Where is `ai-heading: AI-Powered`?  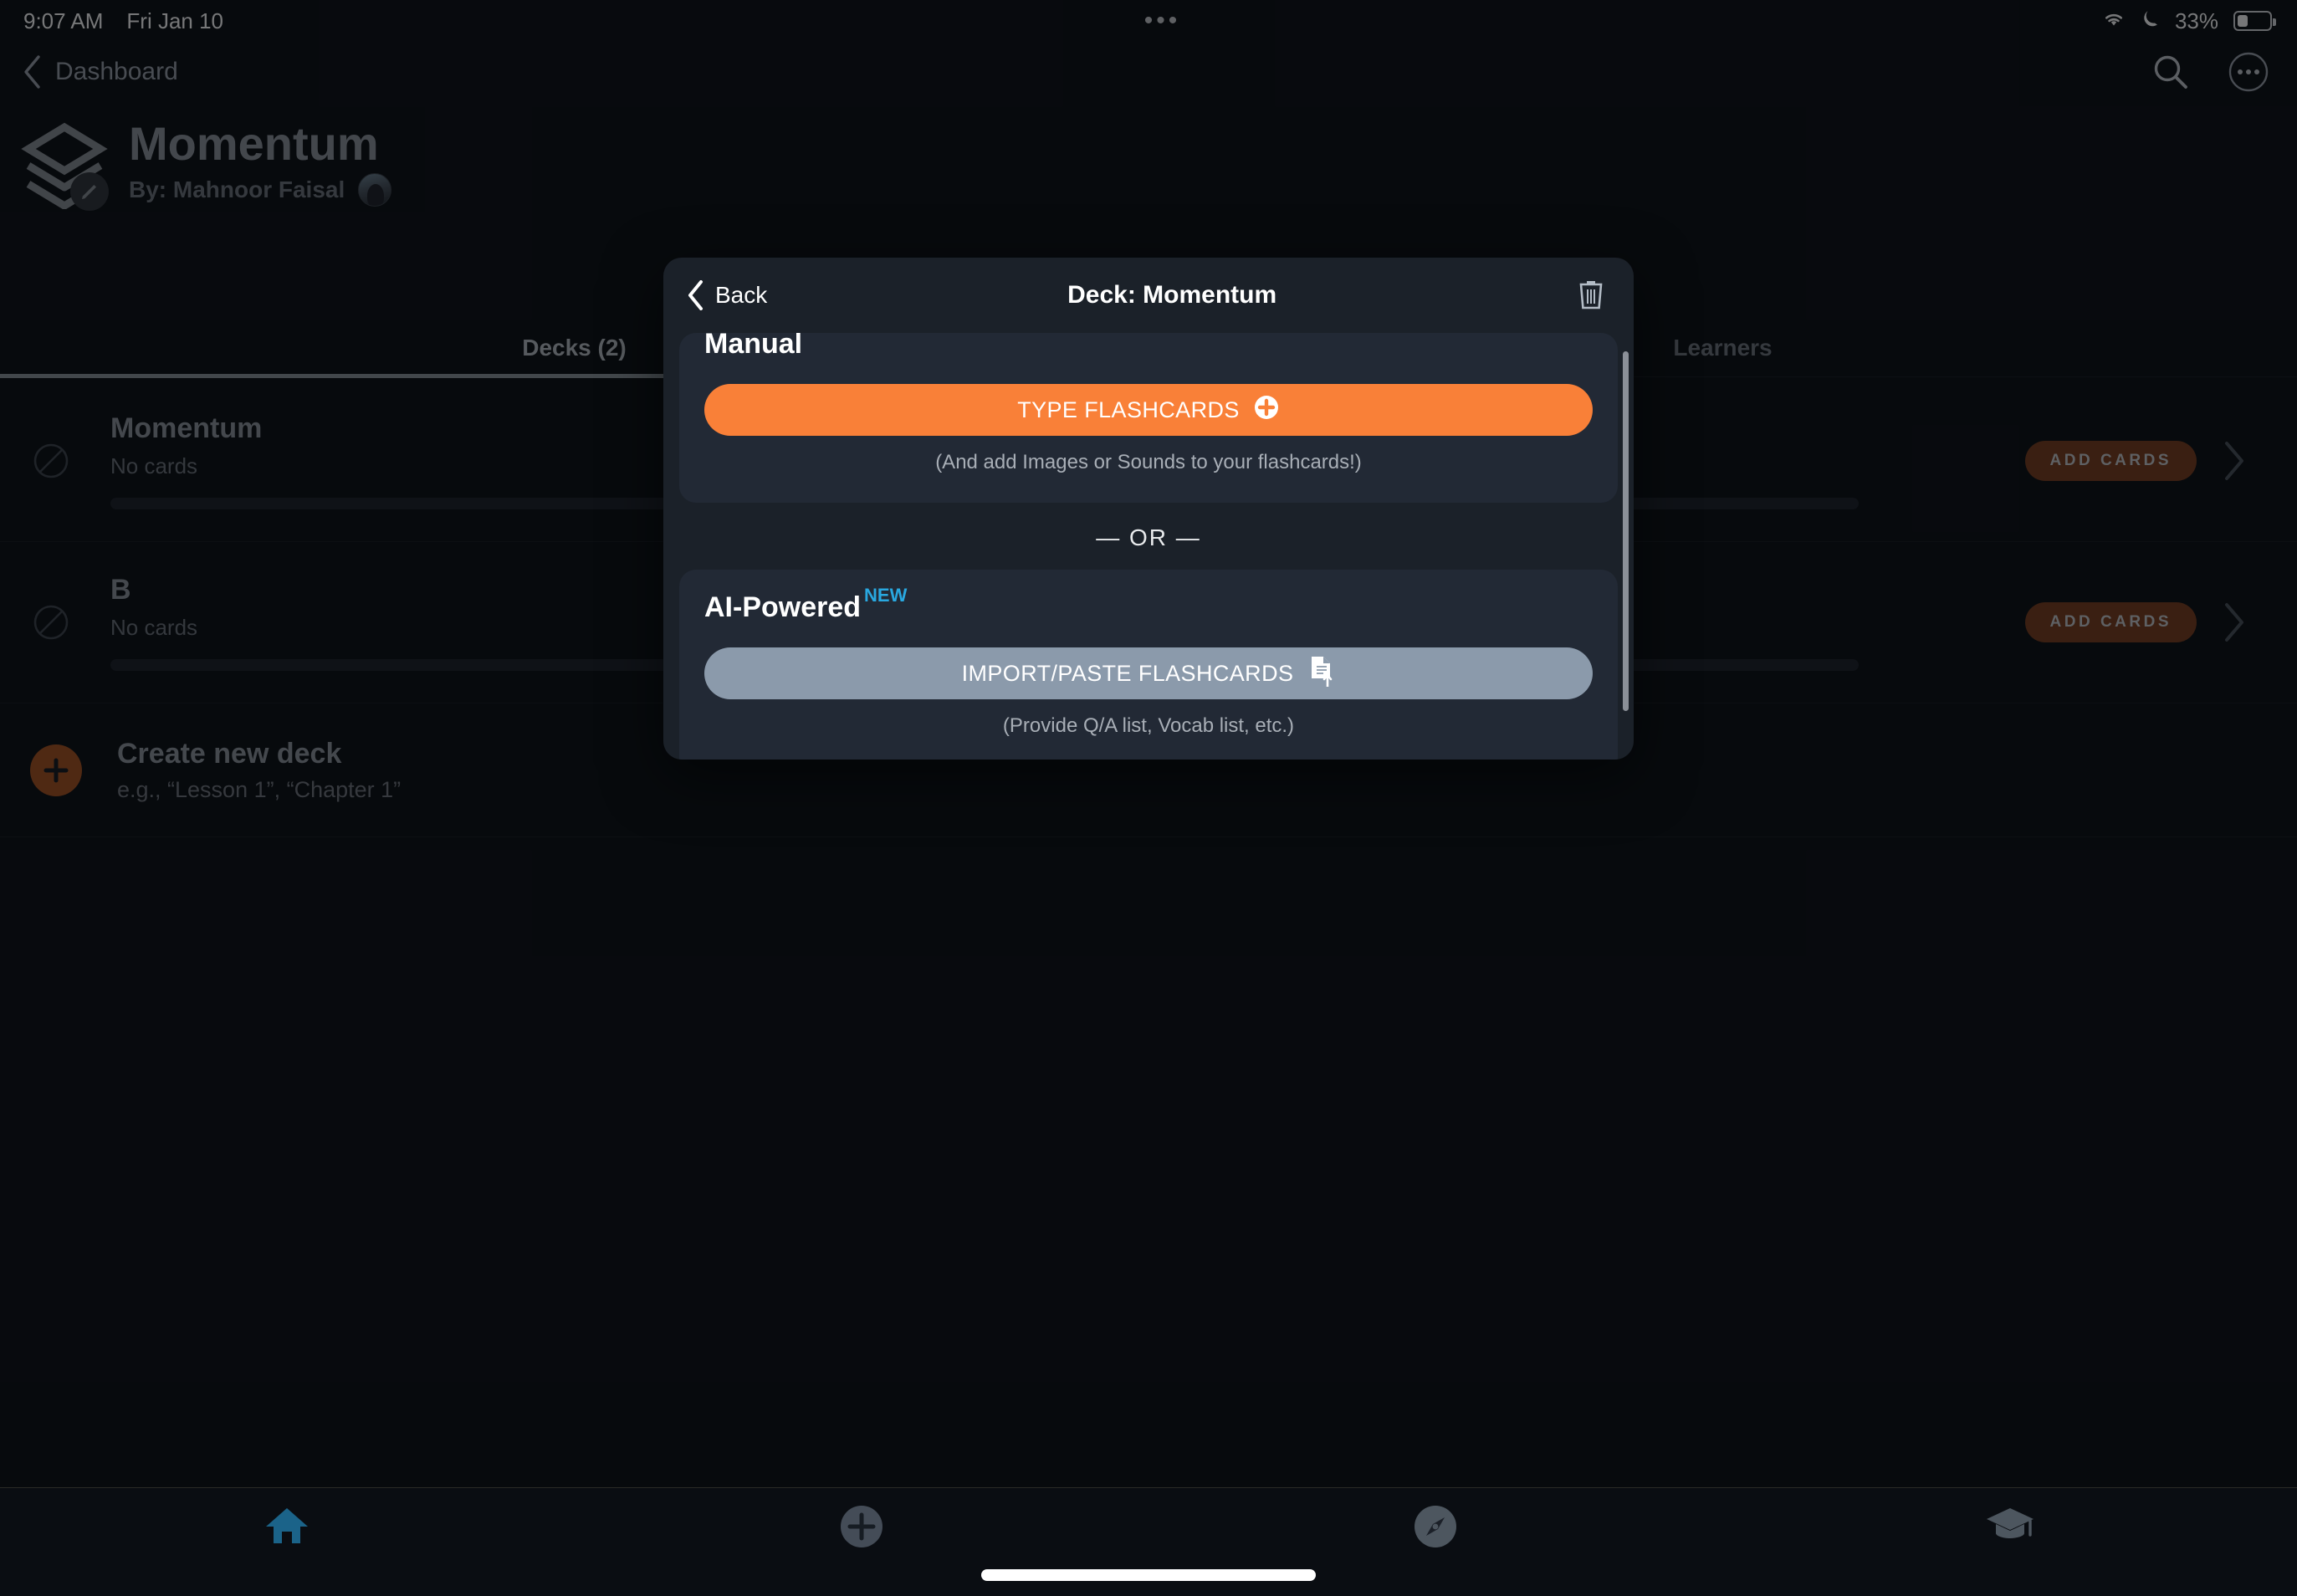
ai-heading: AI-Powered is located at coordinates (783, 607).